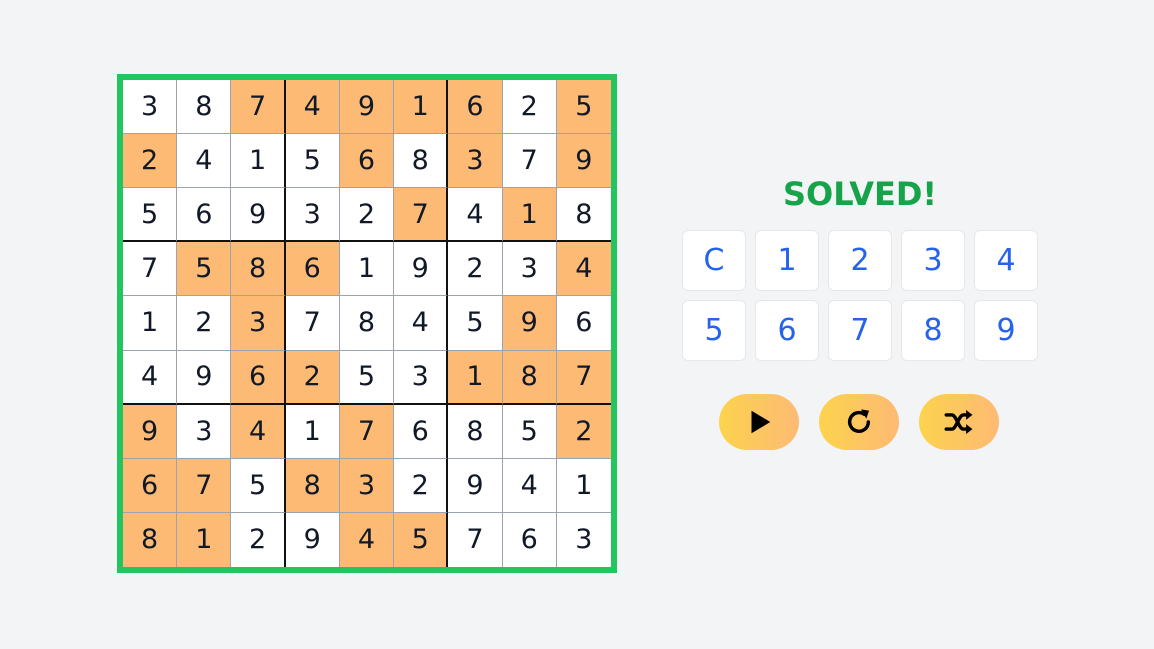  I want to click on number-key-5: 5, so click(714, 330).